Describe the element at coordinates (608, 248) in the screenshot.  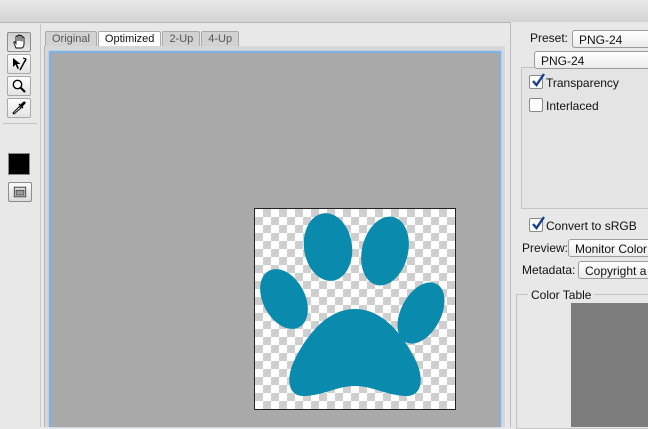
I see `preview-select: Monitor Color` at that location.